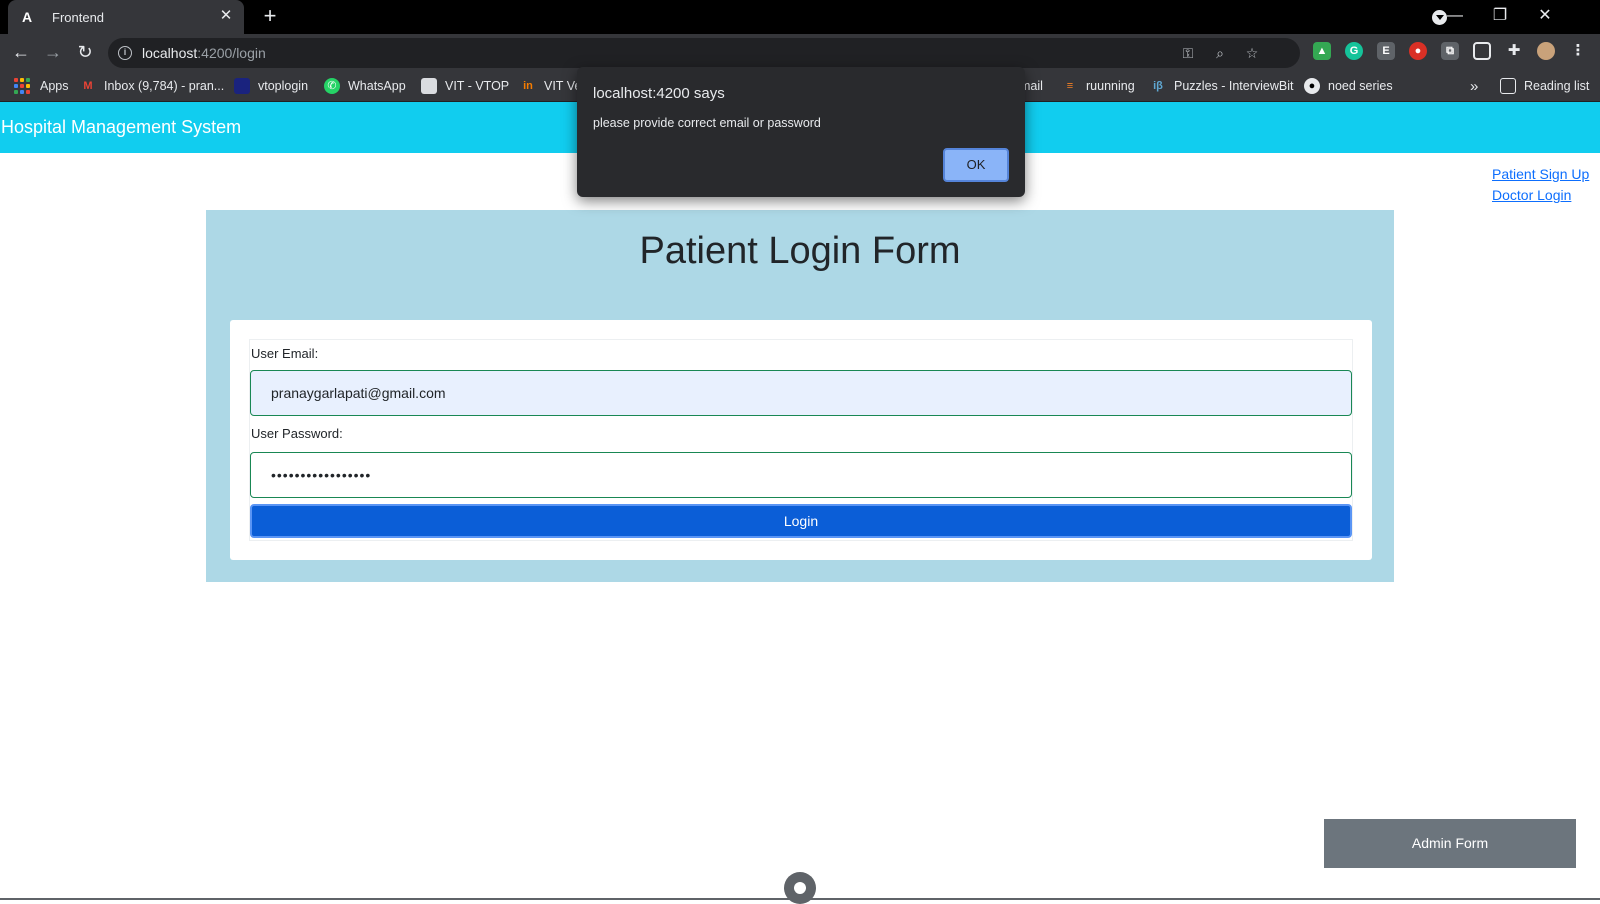 This screenshot has width=1600, height=904. I want to click on minimize-icon: —, so click(1455, 16).